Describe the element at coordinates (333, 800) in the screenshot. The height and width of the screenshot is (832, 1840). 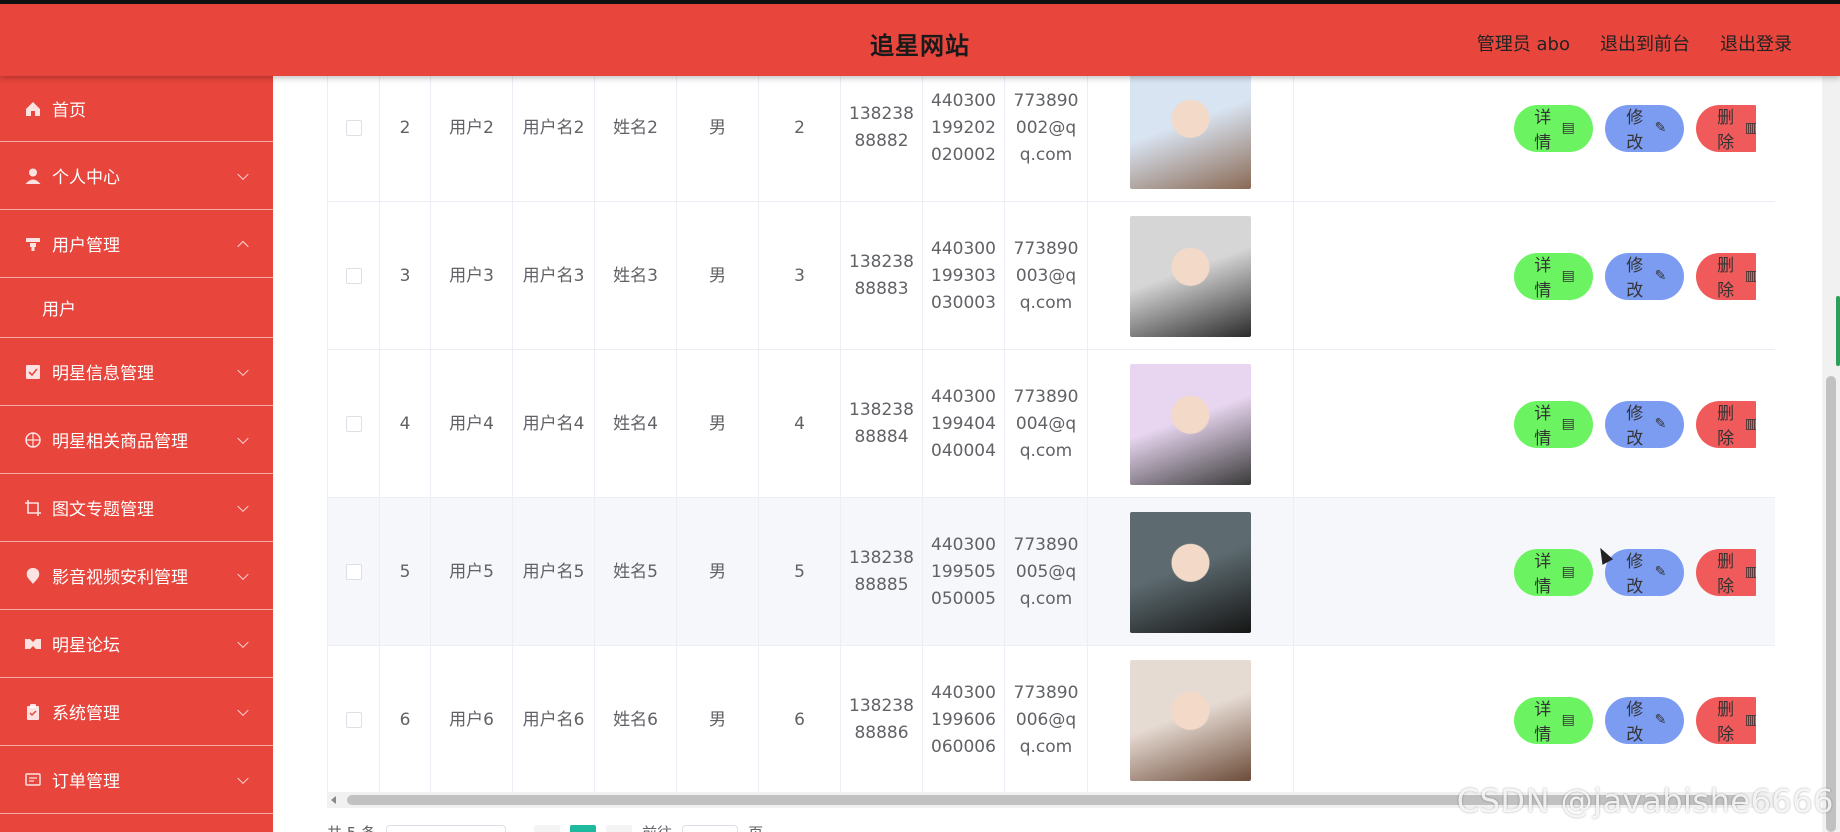
I see `scroll-left-icon` at that location.